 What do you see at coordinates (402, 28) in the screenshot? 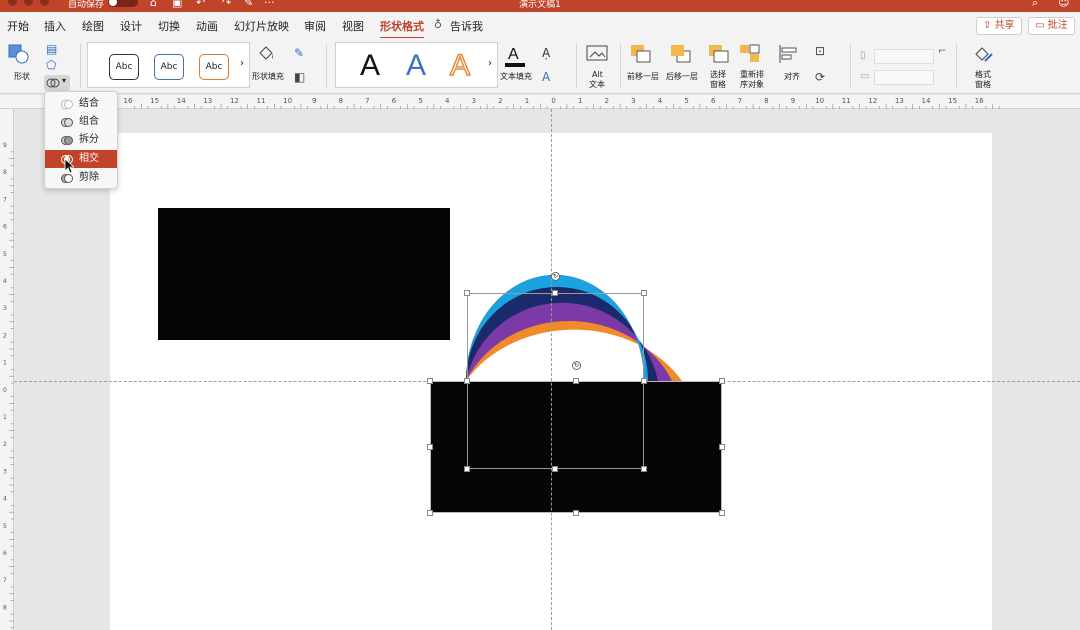
I see `tab-shape-format: 形状格式` at bounding box center [402, 28].